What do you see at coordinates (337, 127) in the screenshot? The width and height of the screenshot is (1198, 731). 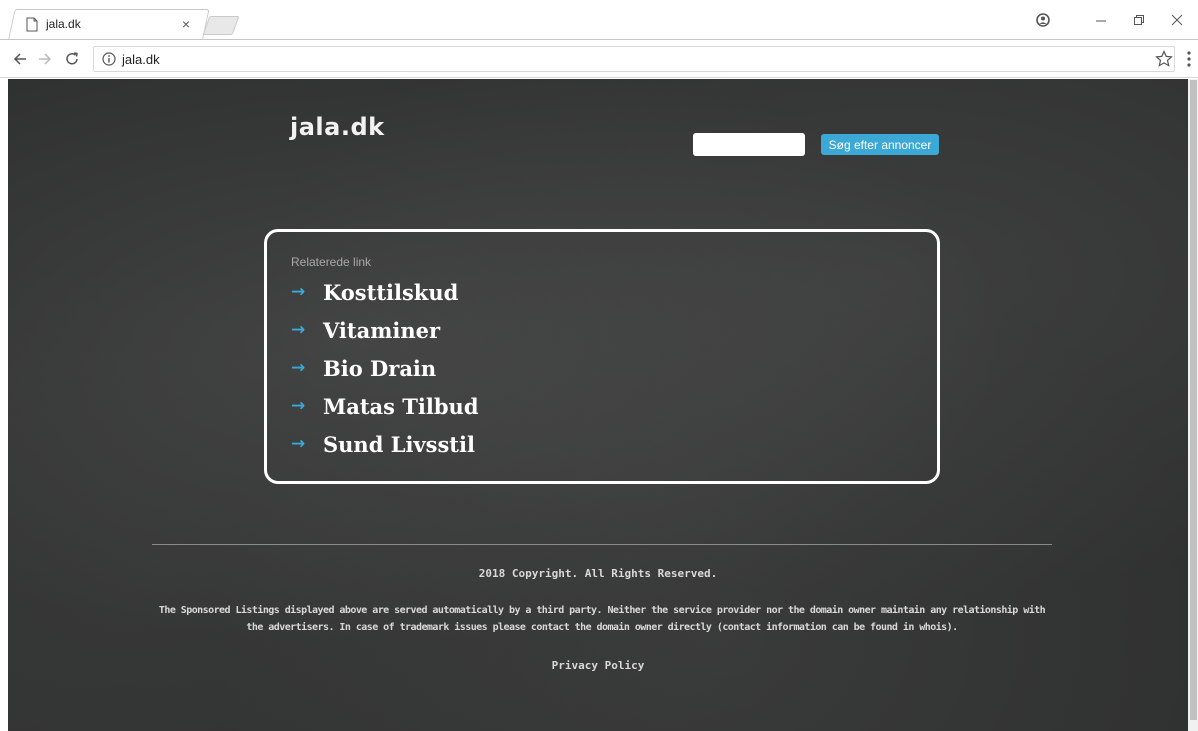 I see `site-logo: jala.dk` at bounding box center [337, 127].